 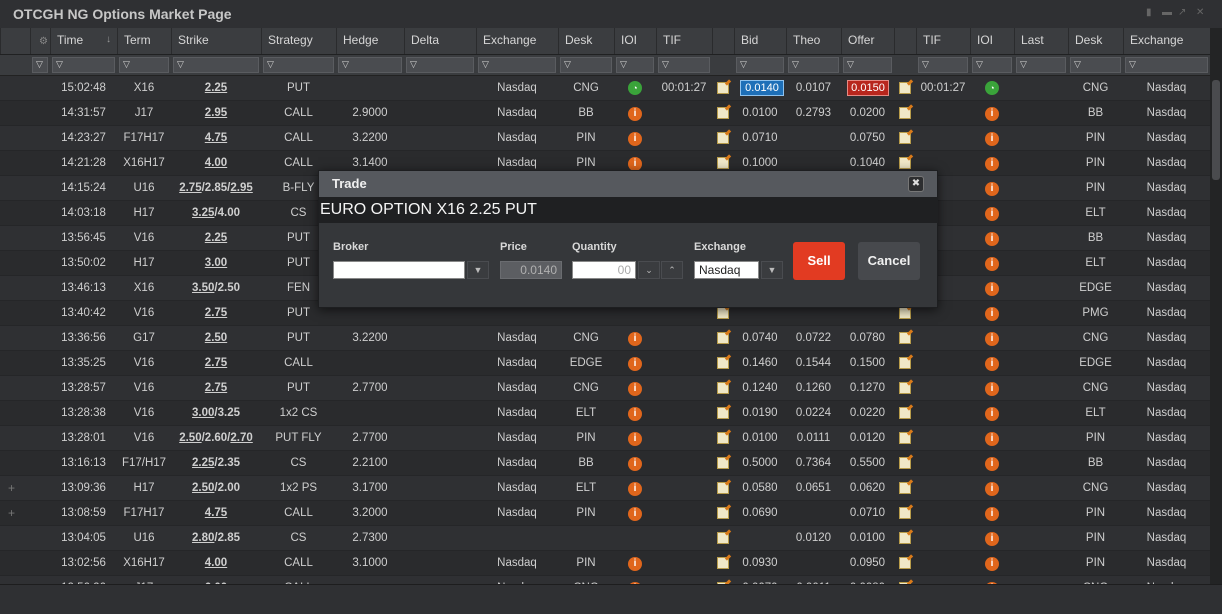 What do you see at coordinates (819, 261) in the screenshot?
I see `sell-button: Sell` at bounding box center [819, 261].